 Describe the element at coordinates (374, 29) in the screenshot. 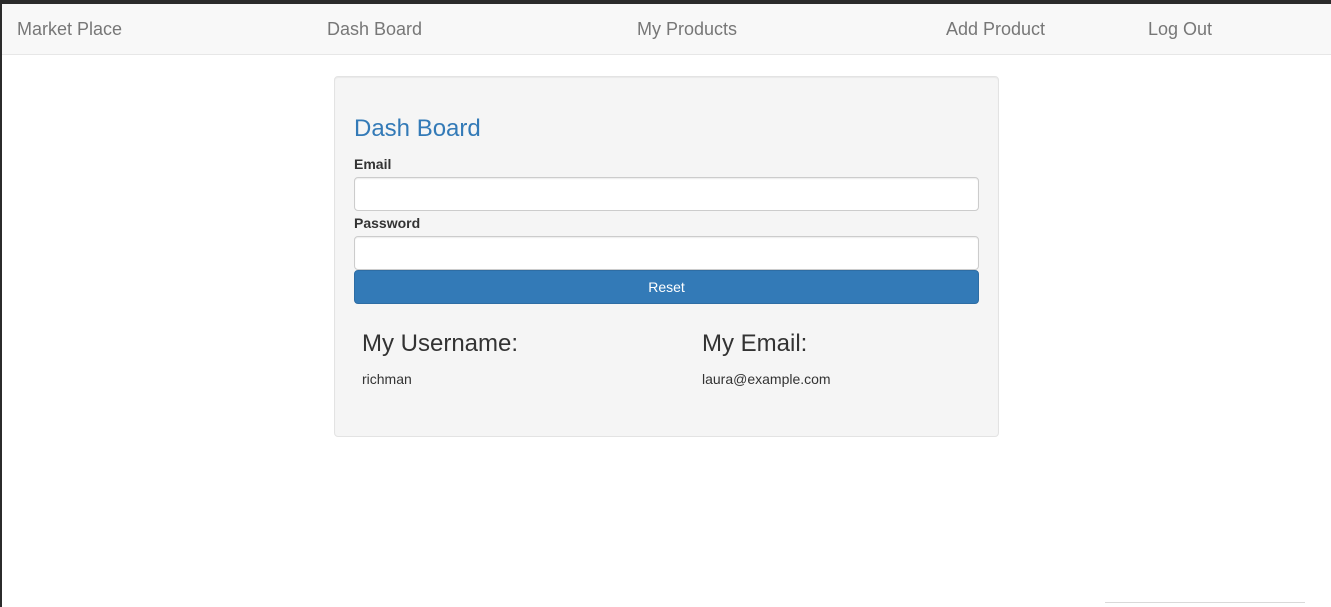

I see `nav-link-dashboard: Dash Board` at that location.